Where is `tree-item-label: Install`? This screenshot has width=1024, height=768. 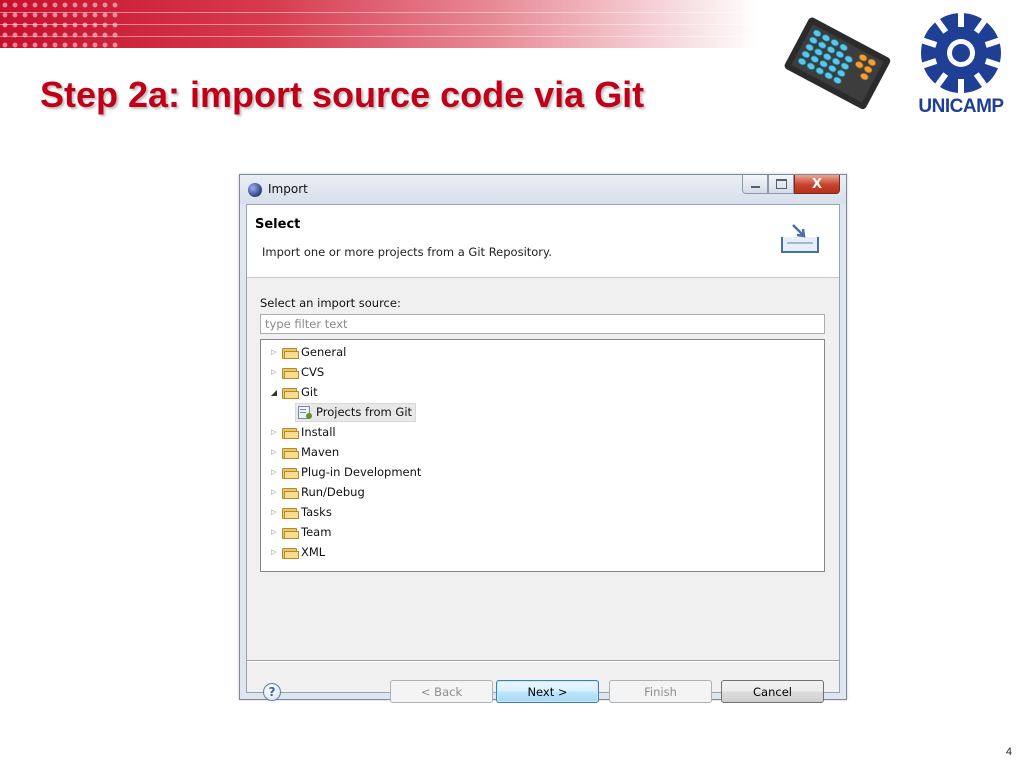
tree-item-label: Install is located at coordinates (318, 432).